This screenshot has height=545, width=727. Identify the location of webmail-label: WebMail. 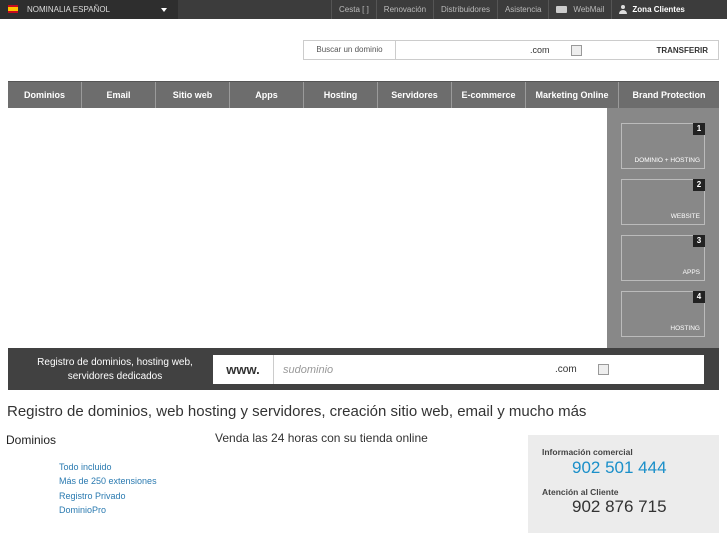
(589, 9).